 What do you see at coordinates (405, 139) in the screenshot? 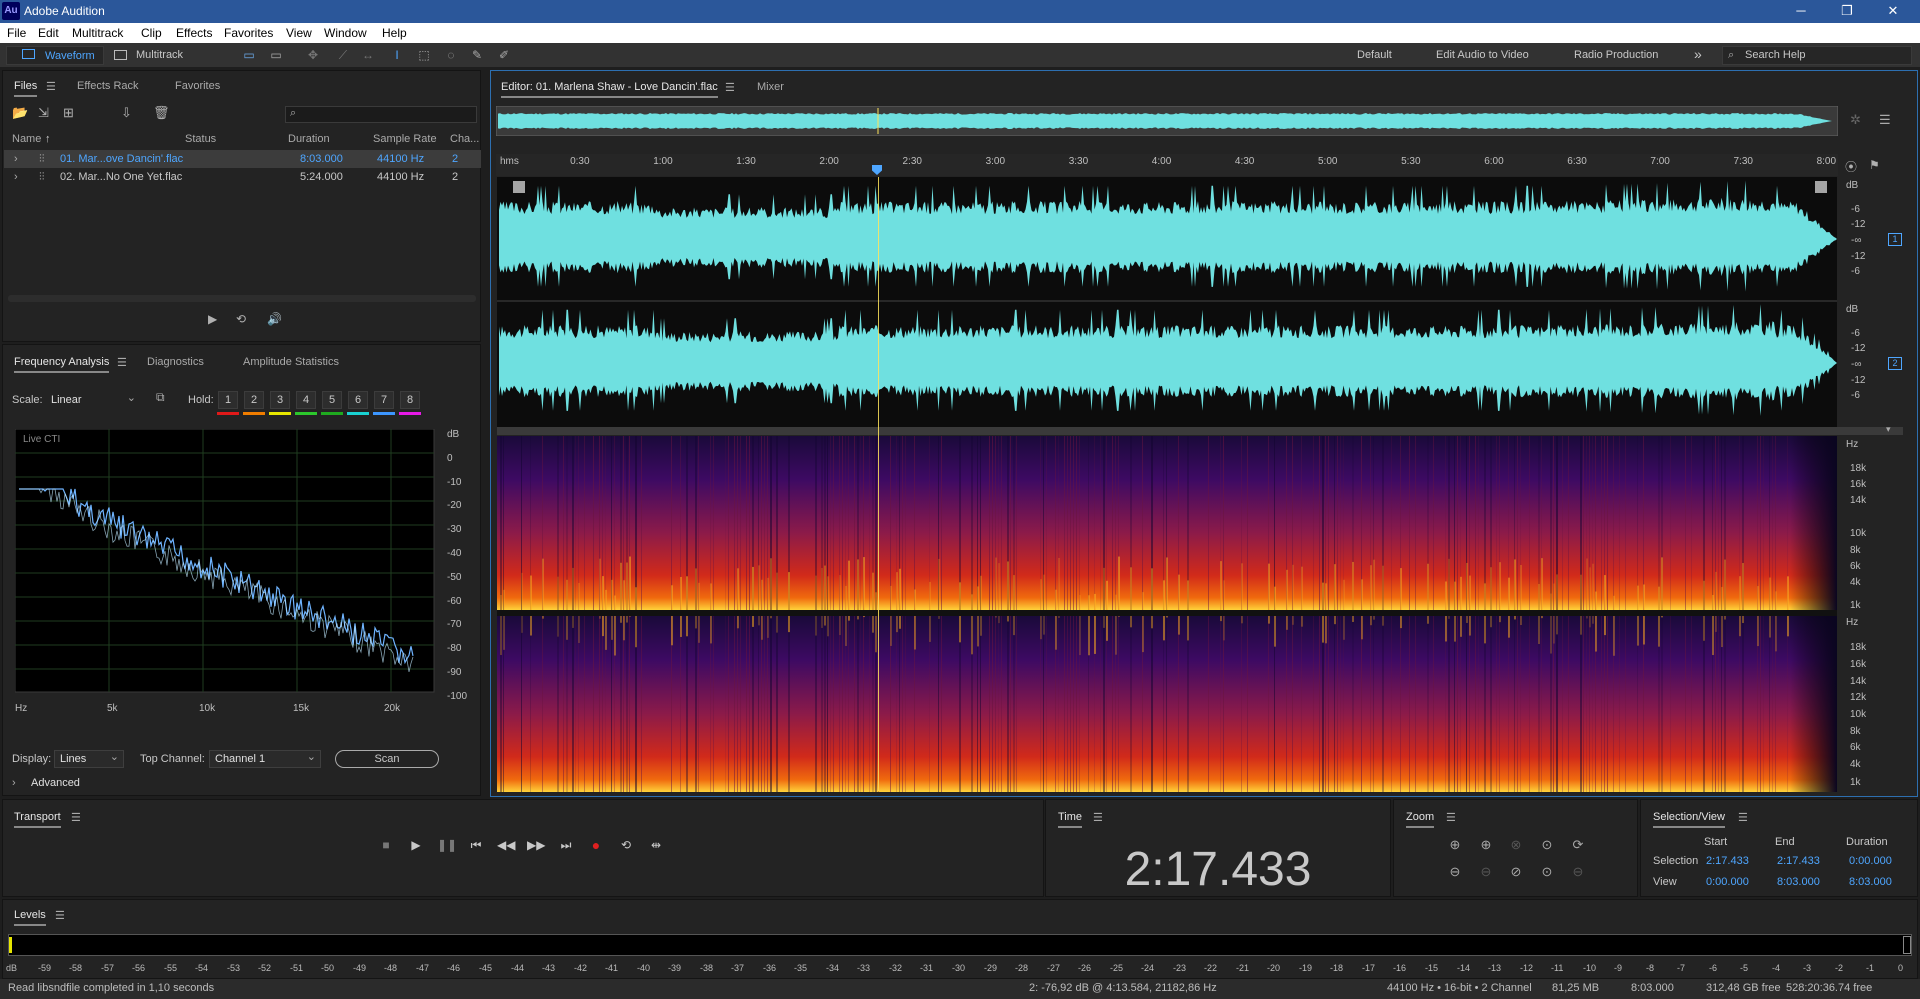
I see `col-sample-rate: Sample Rate` at bounding box center [405, 139].